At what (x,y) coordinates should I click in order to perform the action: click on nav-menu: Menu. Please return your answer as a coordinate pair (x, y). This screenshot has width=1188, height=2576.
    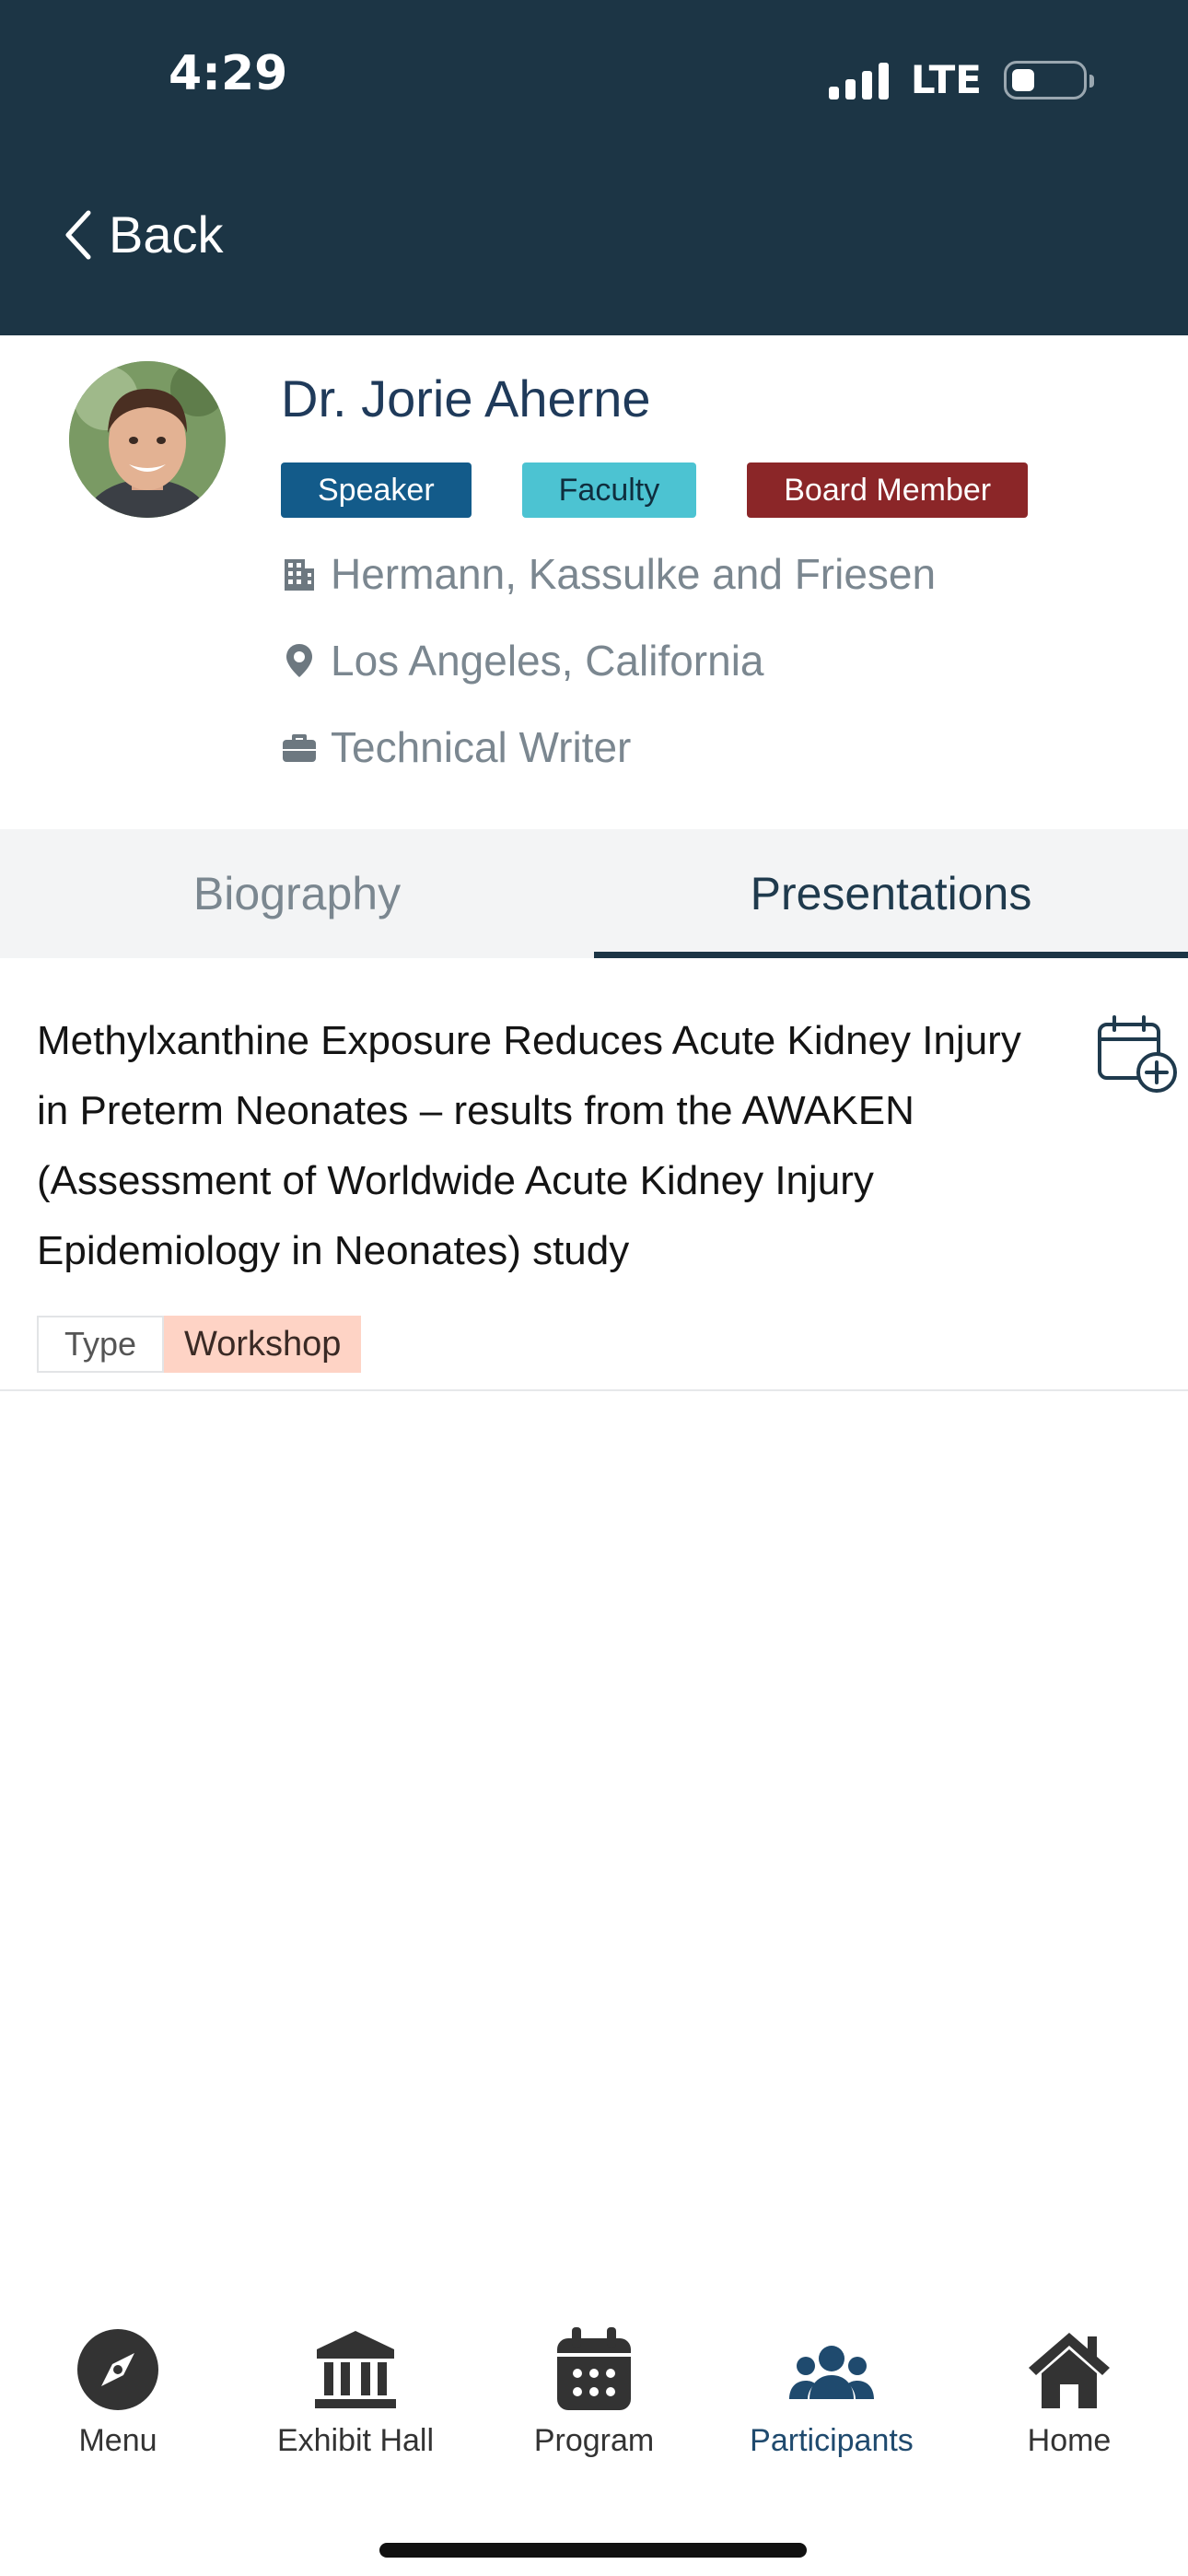
    Looking at the image, I should click on (118, 2392).